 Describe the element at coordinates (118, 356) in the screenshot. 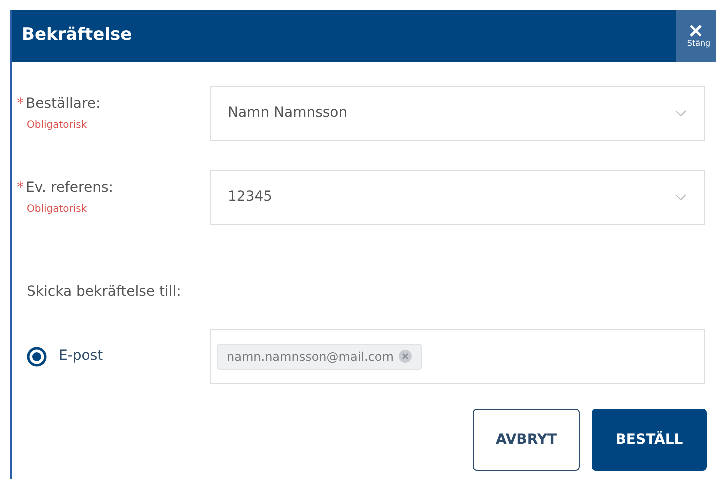

I see `email-radio: E-post` at that location.